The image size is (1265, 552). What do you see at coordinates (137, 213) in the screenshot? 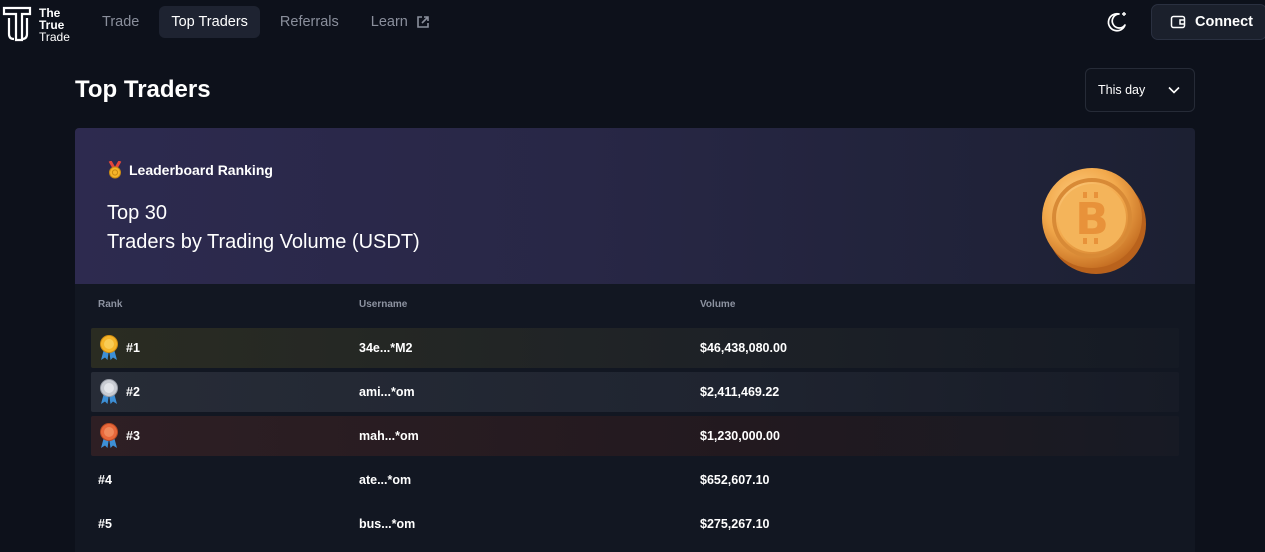
I see `banner-title-line-1: Top 30` at bounding box center [137, 213].